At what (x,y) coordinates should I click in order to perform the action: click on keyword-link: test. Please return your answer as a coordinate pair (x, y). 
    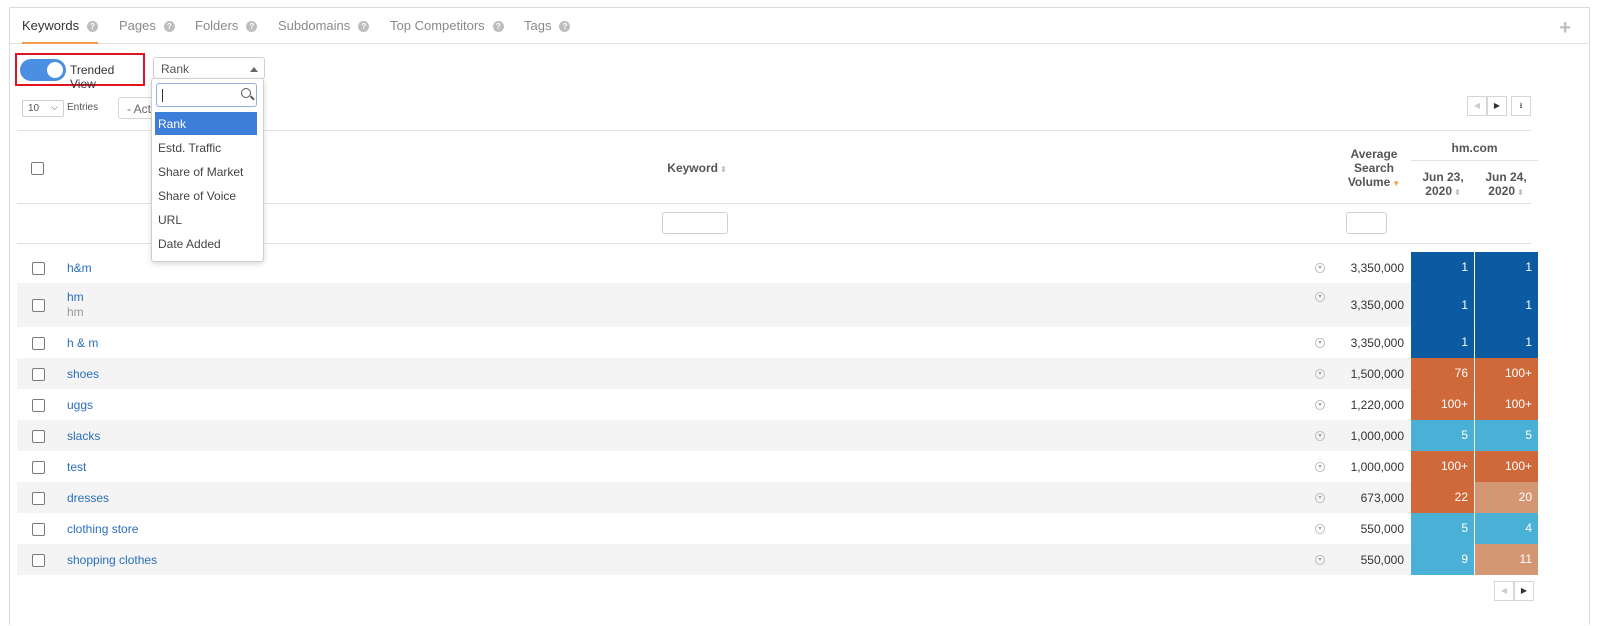
    Looking at the image, I should click on (76, 467).